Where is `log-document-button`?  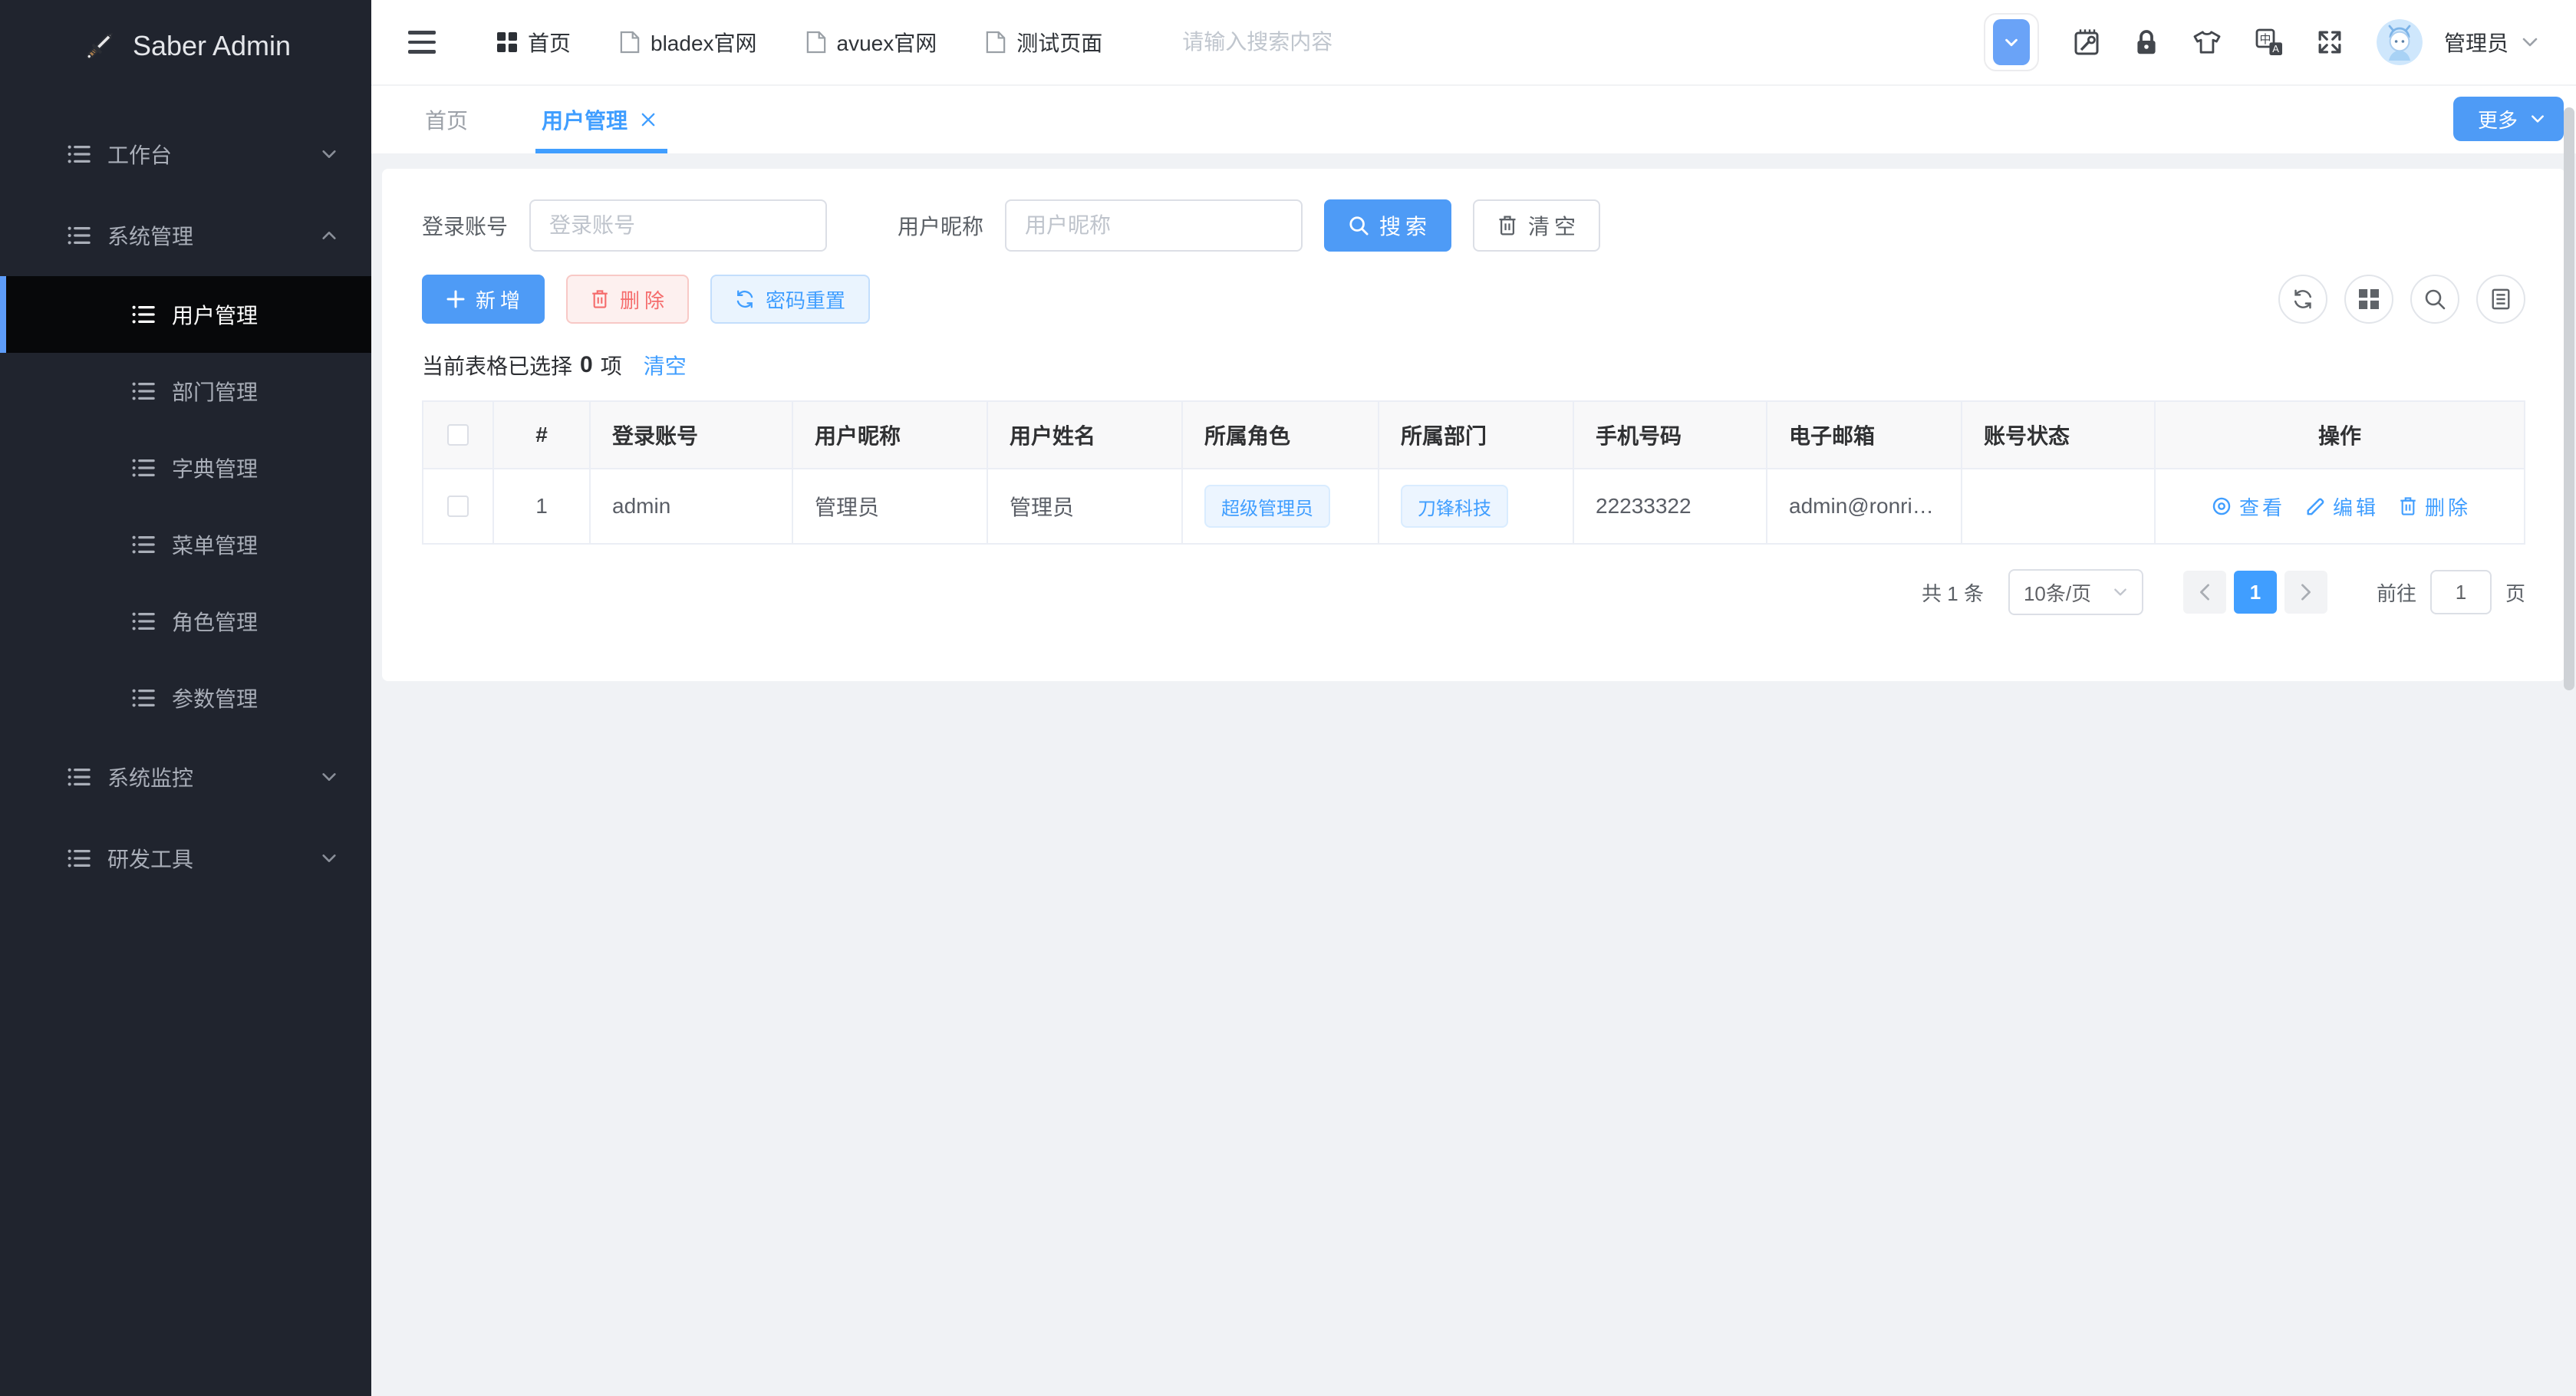 log-document-button is located at coordinates (2500, 300).